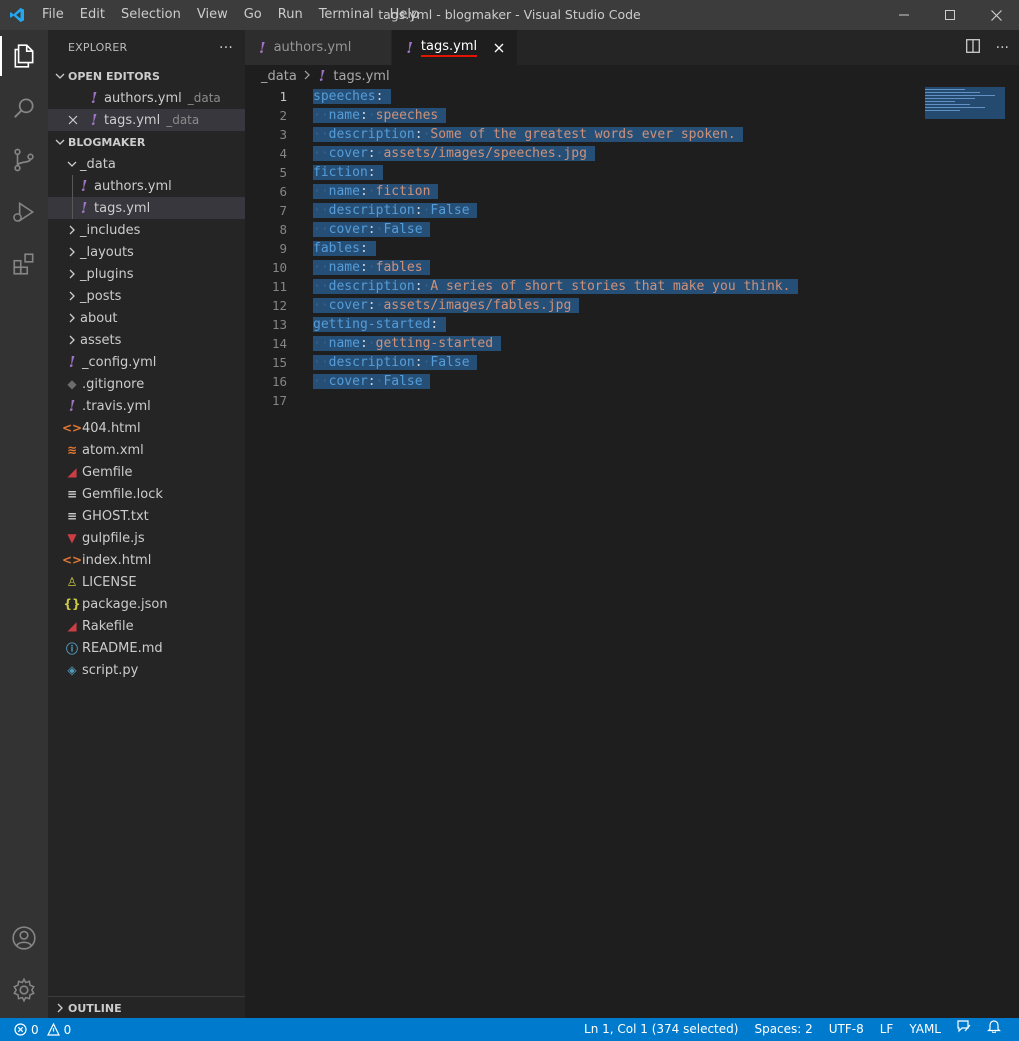 The height and width of the screenshot is (1041, 1019). Describe the element at coordinates (204, 98) in the screenshot. I see `open-editor-folder: _data` at that location.